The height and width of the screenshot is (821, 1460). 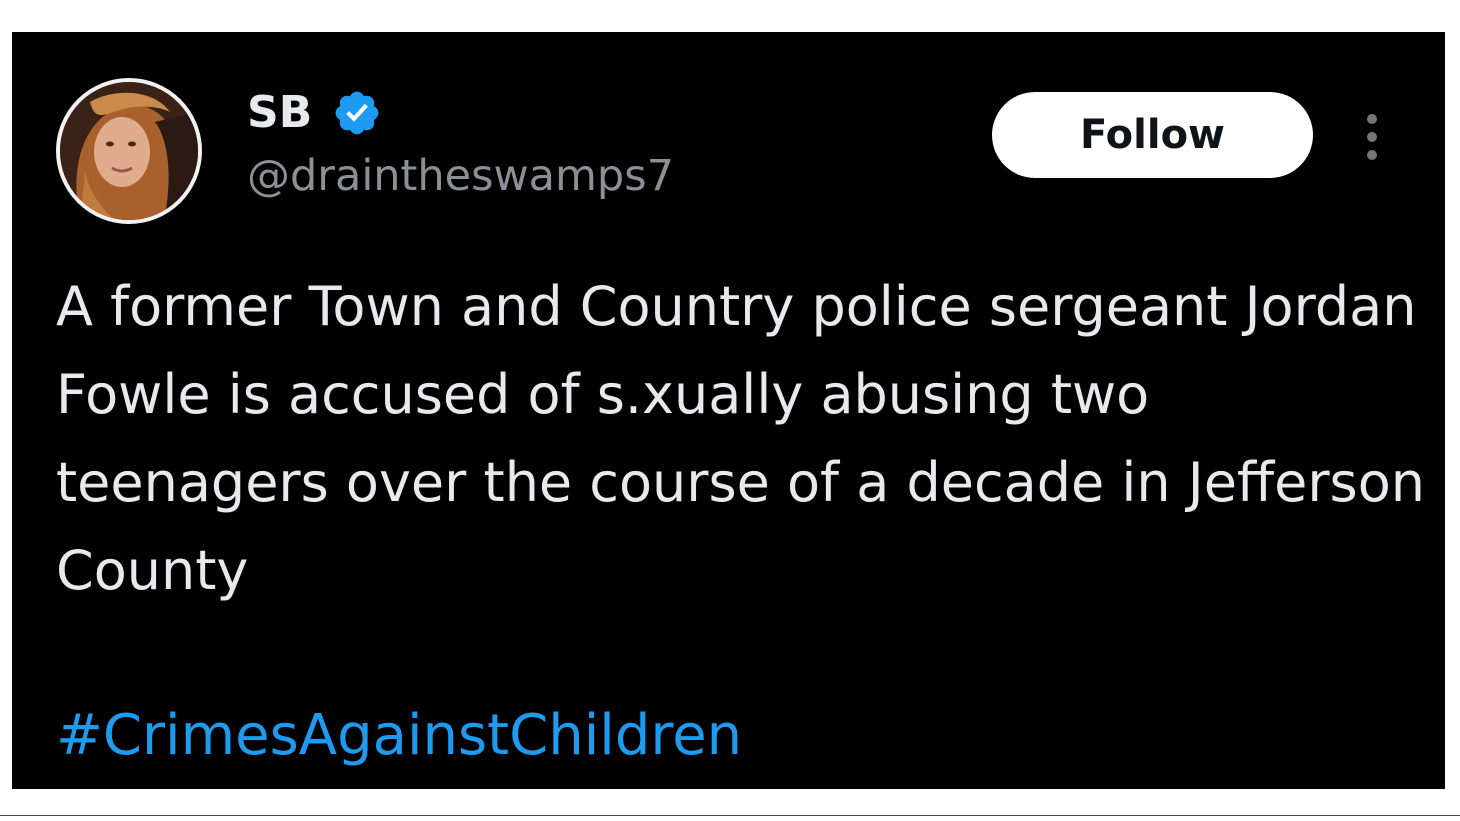 I want to click on follow-button: Follow, so click(x=1152, y=135).